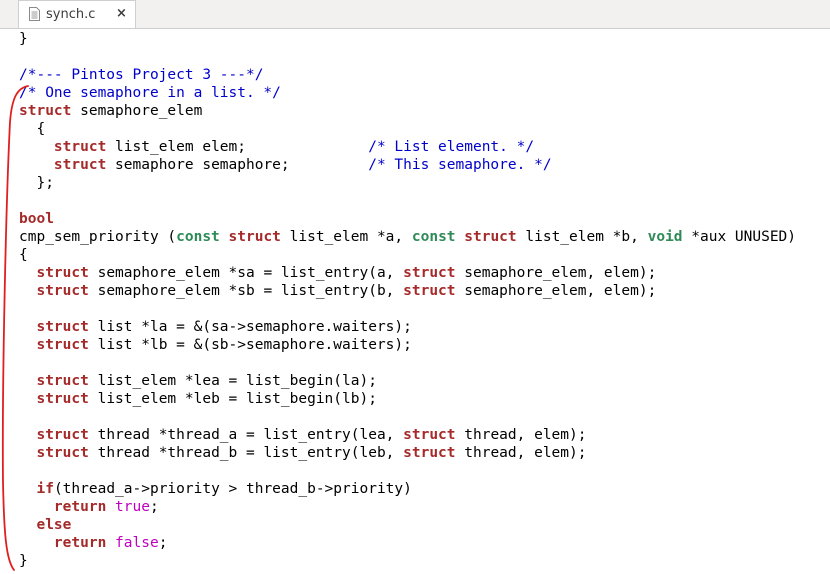  I want to click on code-text: list_elem elem;, so click(237, 147).